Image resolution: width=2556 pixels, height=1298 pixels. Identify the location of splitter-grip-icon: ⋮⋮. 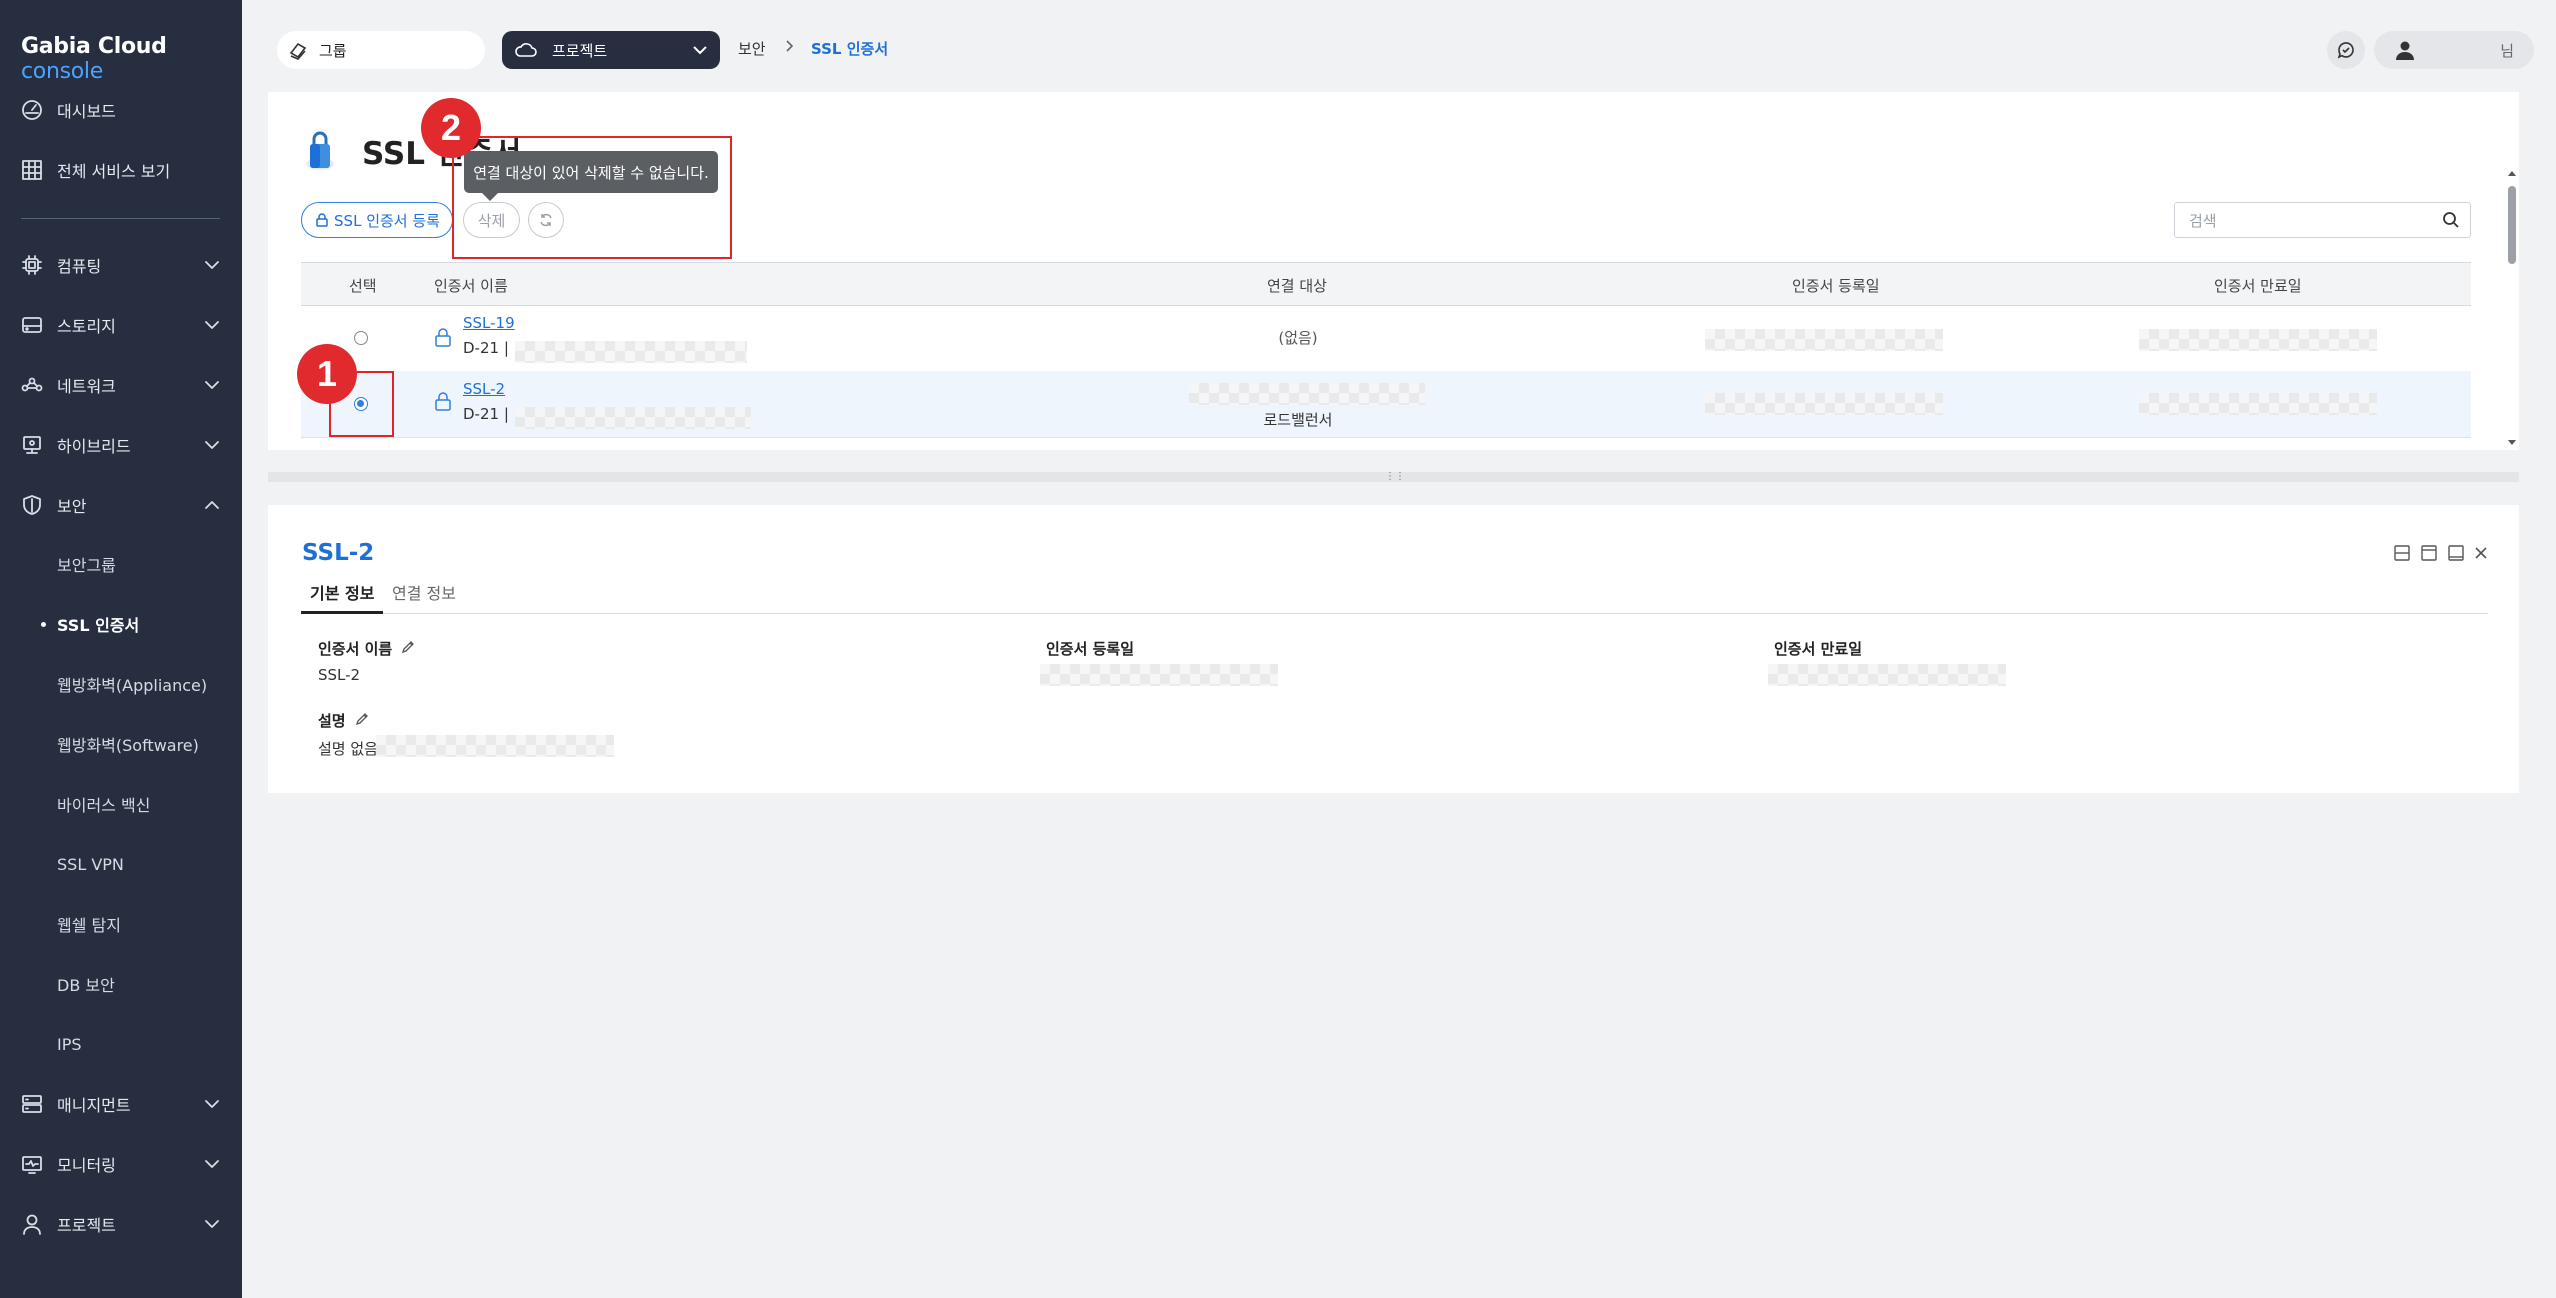
(1395, 477).